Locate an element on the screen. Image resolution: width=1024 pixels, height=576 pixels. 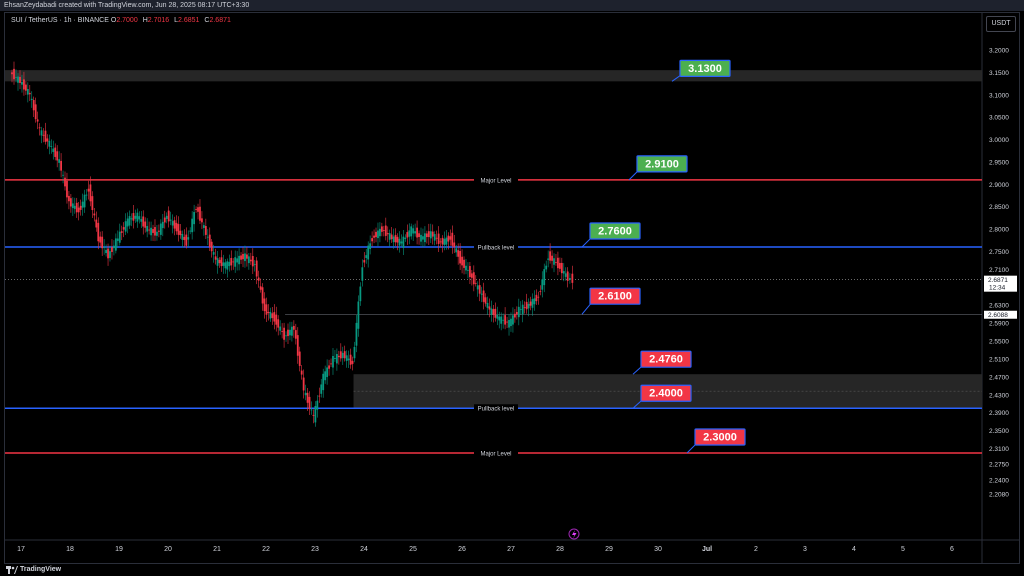
y-tick-label: 2.2400 is located at coordinates (999, 480).